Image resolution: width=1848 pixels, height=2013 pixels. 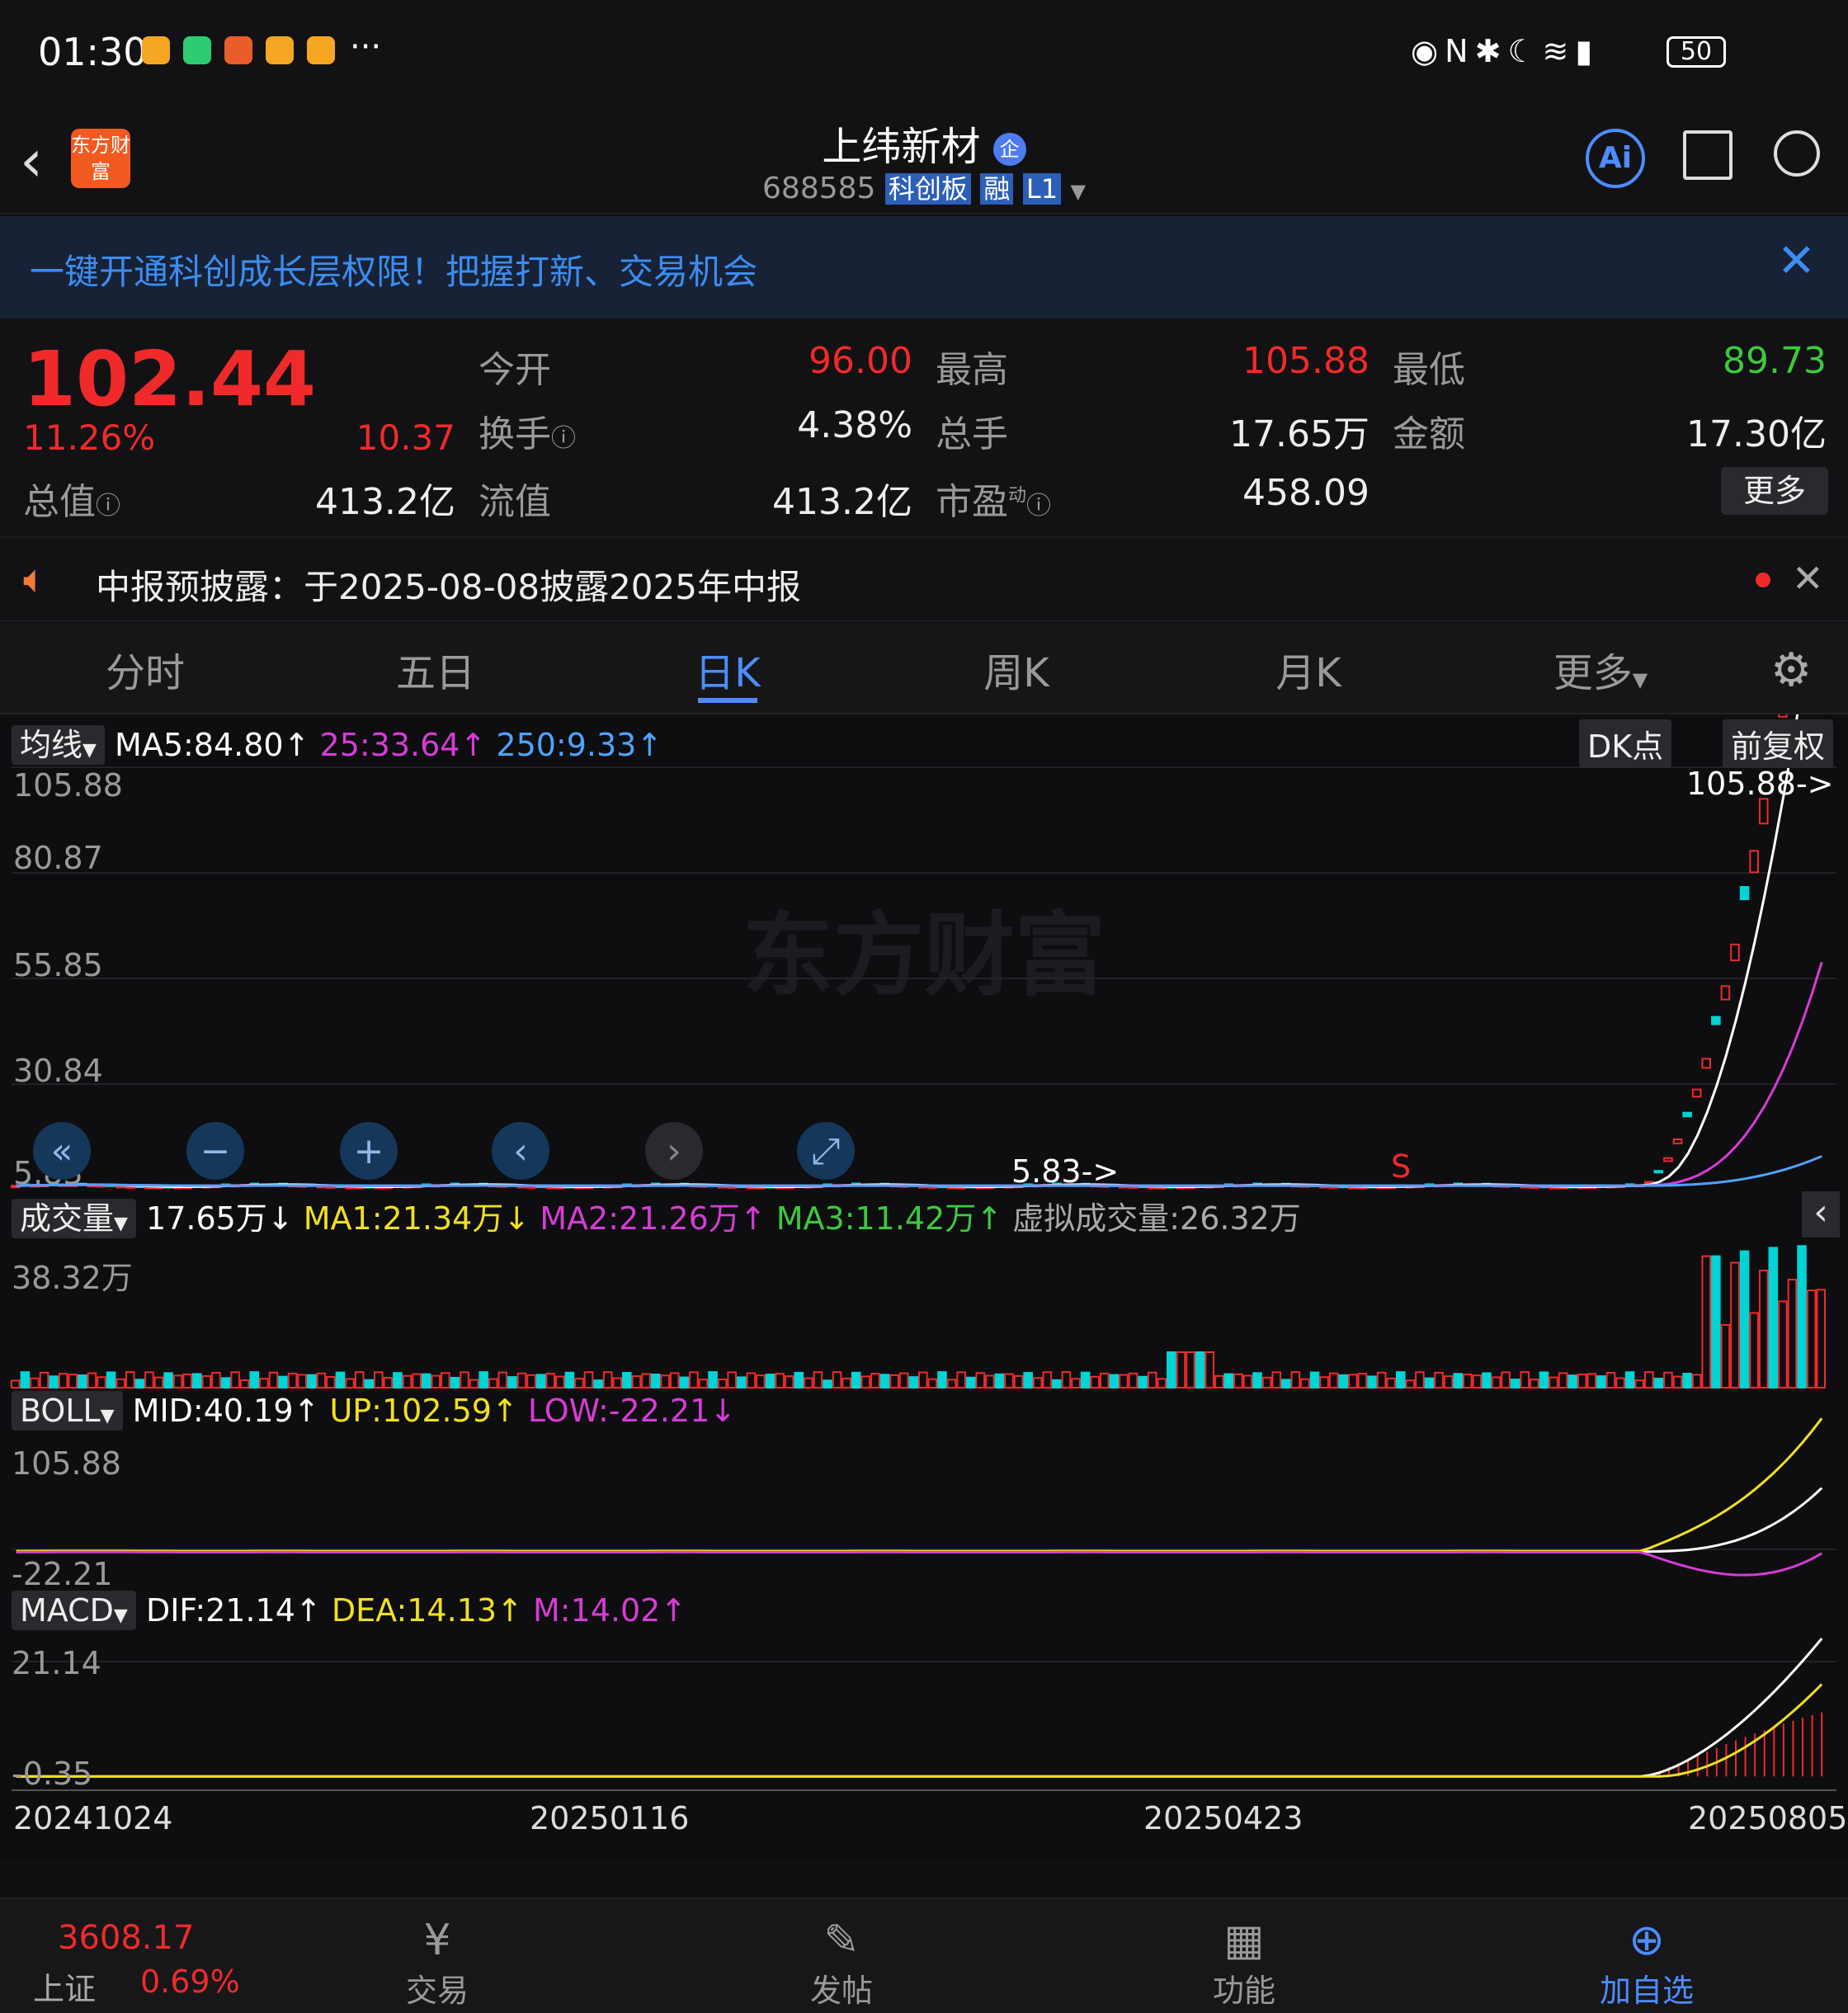 What do you see at coordinates (841, 1963) in the screenshot?
I see `nav-post: ✎ 发帖` at bounding box center [841, 1963].